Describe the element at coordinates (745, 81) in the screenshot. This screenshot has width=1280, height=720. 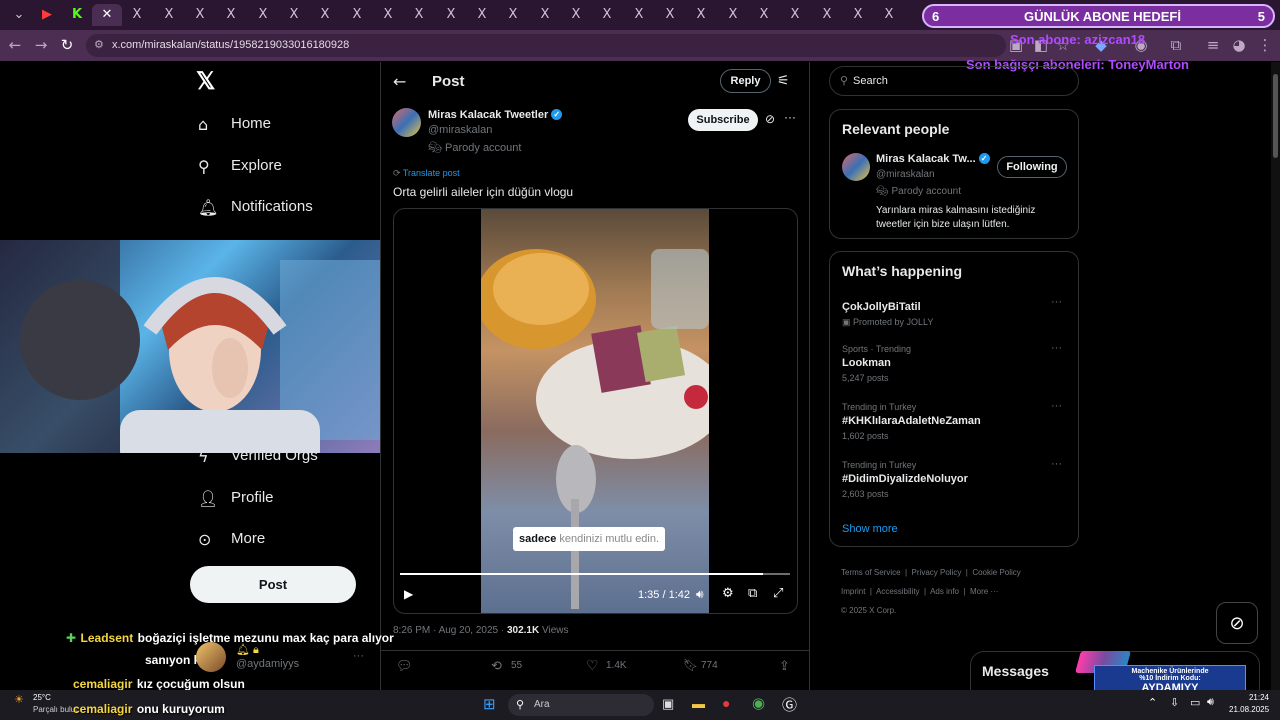
I see `reply-button: Reply` at that location.